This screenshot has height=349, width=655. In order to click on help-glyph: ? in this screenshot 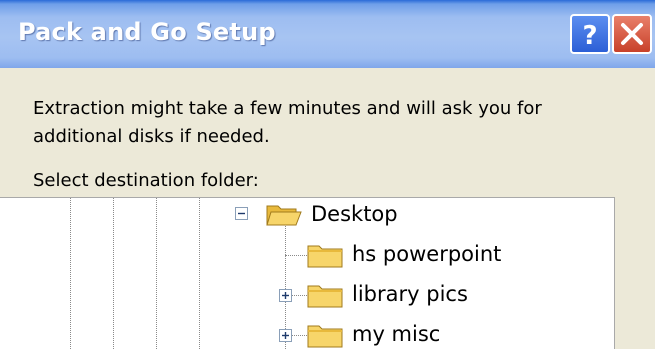, I will do `click(589, 36)`.